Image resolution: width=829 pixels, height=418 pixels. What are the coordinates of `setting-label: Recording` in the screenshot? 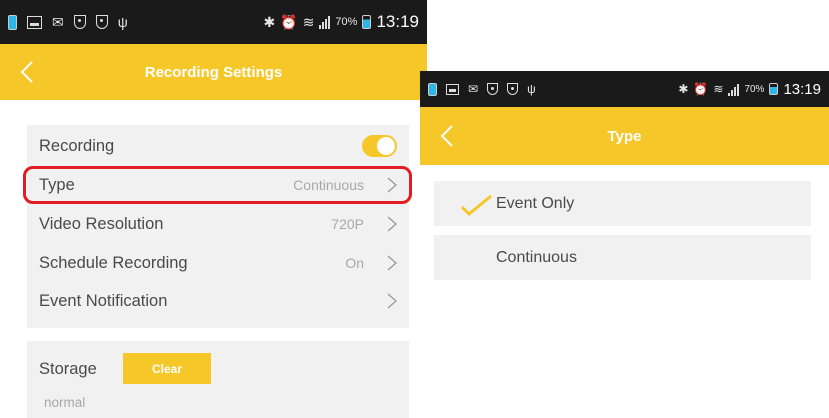 It's located at (77, 145).